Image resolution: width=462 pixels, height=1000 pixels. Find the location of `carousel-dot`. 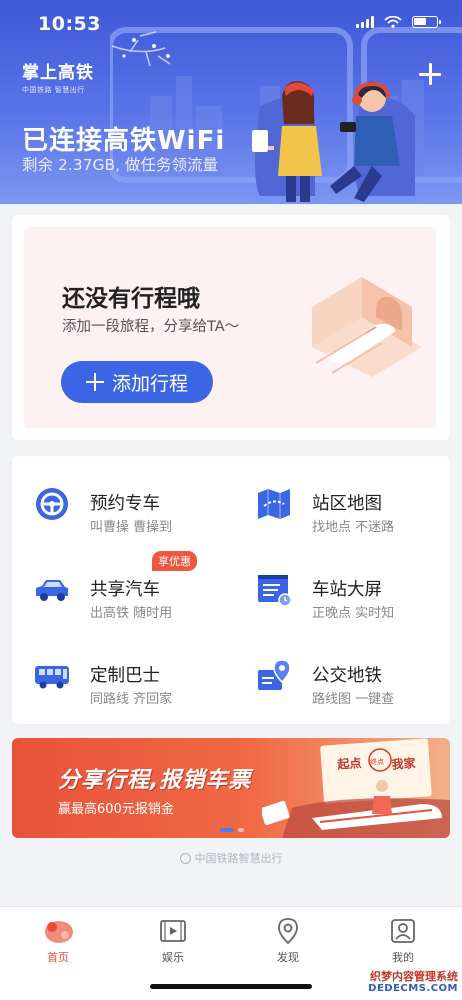

carousel-dot is located at coordinates (241, 830).